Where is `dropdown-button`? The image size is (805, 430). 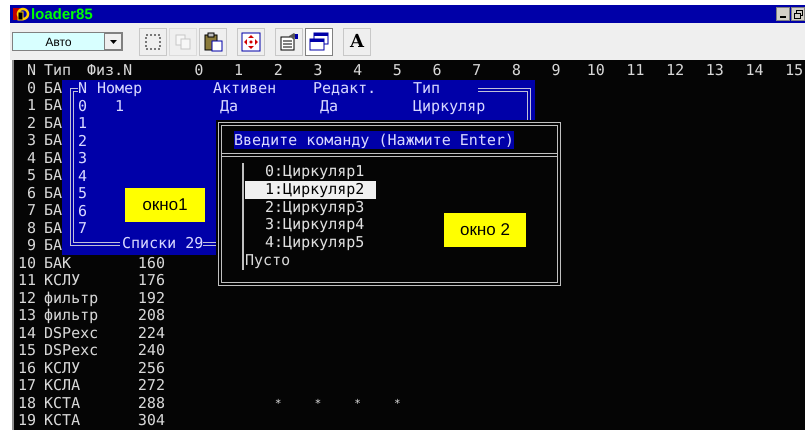
dropdown-button is located at coordinates (113, 41).